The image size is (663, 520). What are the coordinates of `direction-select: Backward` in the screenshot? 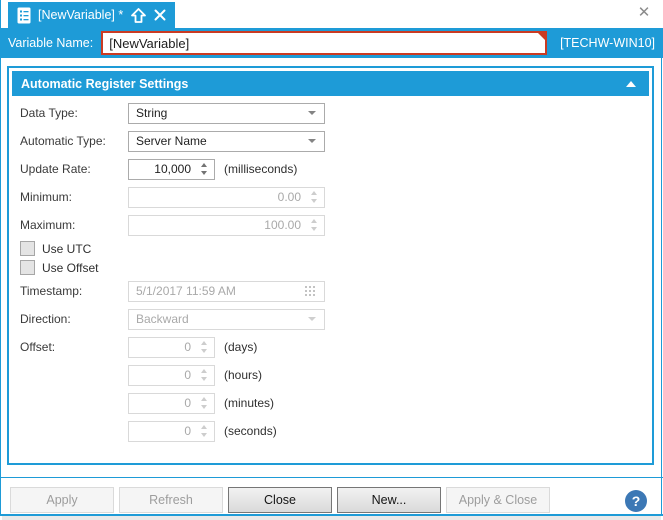 It's located at (226, 319).